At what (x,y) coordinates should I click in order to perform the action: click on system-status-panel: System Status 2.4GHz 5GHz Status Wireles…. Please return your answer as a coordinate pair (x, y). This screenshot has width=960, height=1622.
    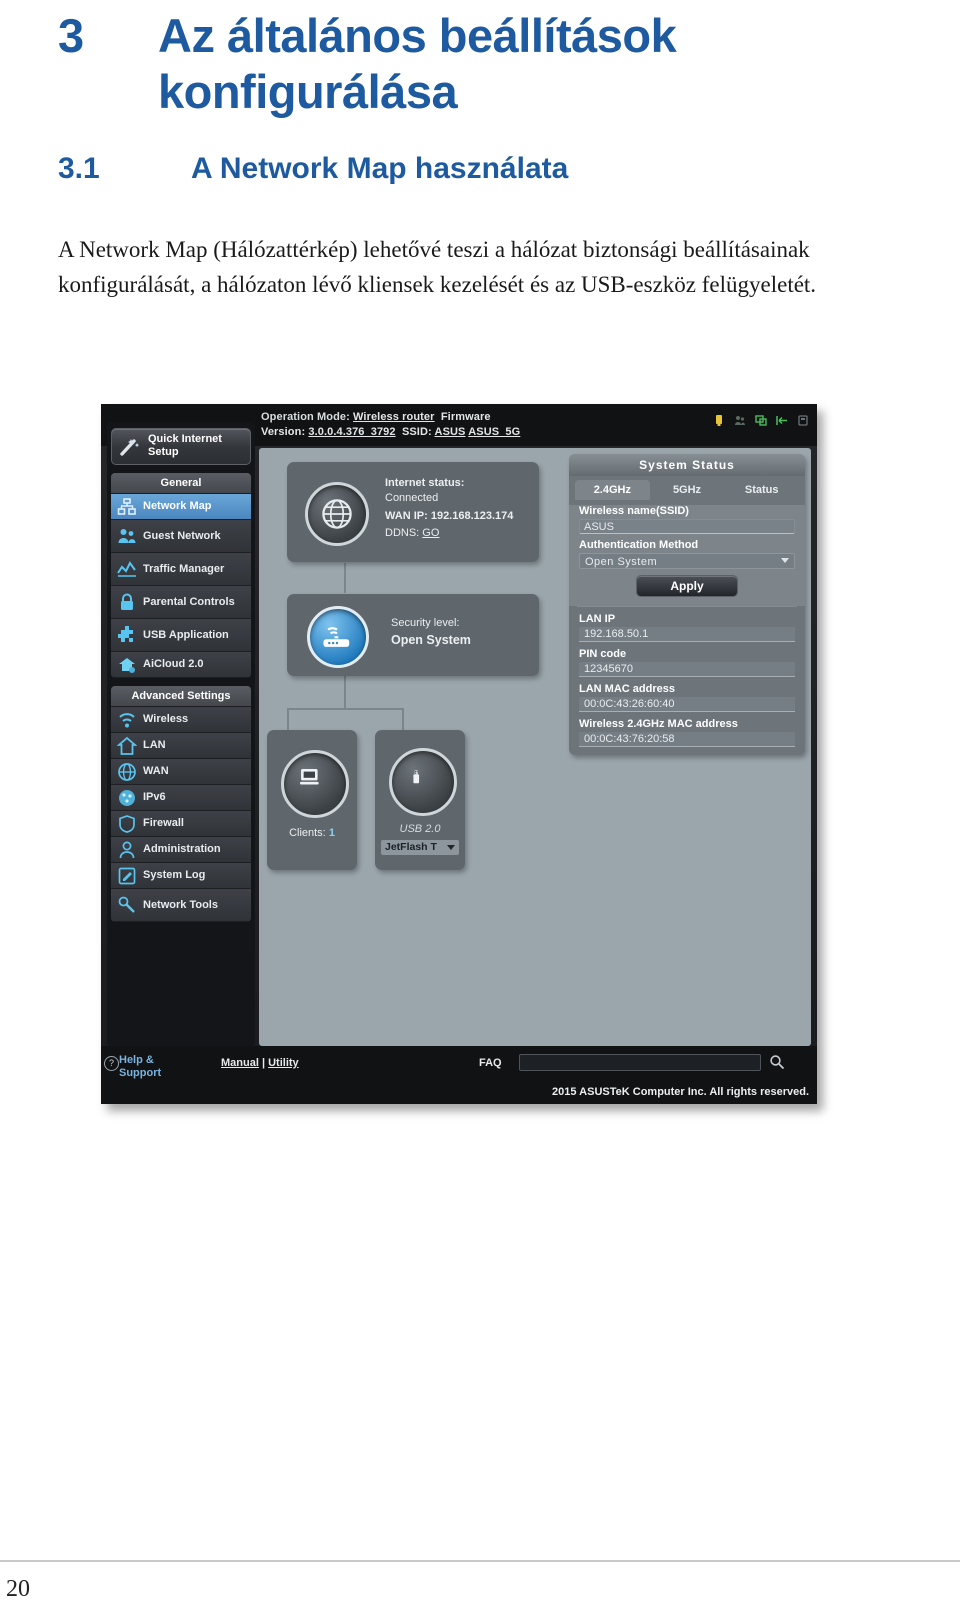
    Looking at the image, I should click on (687, 604).